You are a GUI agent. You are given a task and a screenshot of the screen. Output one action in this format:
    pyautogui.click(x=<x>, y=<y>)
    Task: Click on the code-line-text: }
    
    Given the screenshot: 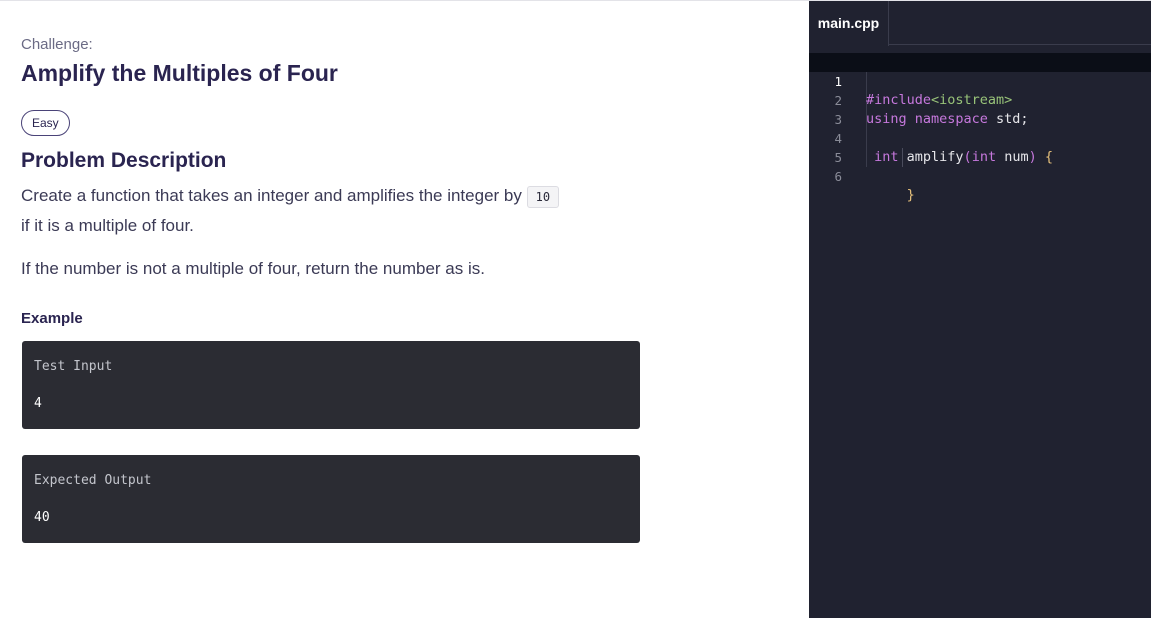 What is the action you would take?
    pyautogui.click(x=890, y=195)
    